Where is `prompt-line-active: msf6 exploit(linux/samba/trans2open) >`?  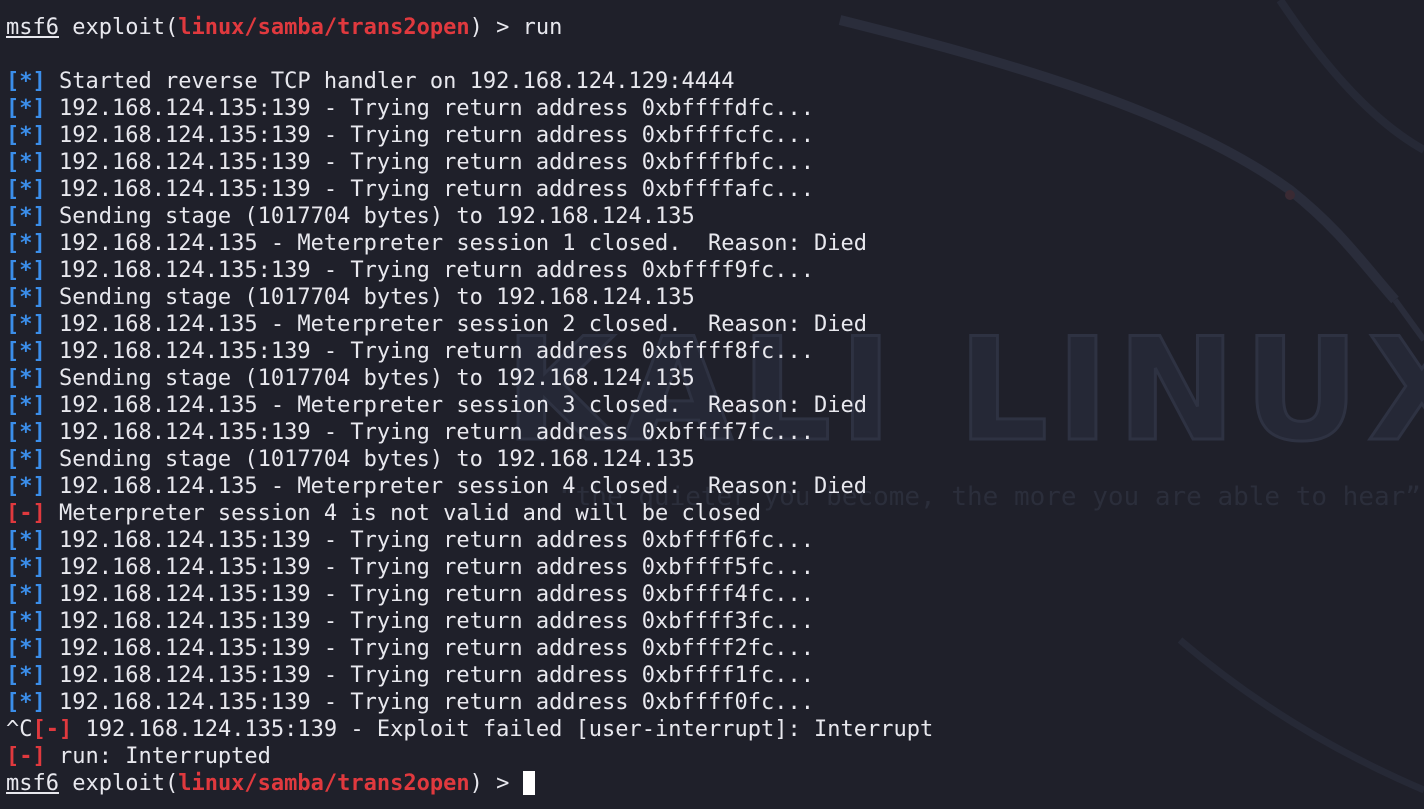
prompt-line-active: msf6 exploit(linux/samba/trans2open) > is located at coordinates (469, 783).